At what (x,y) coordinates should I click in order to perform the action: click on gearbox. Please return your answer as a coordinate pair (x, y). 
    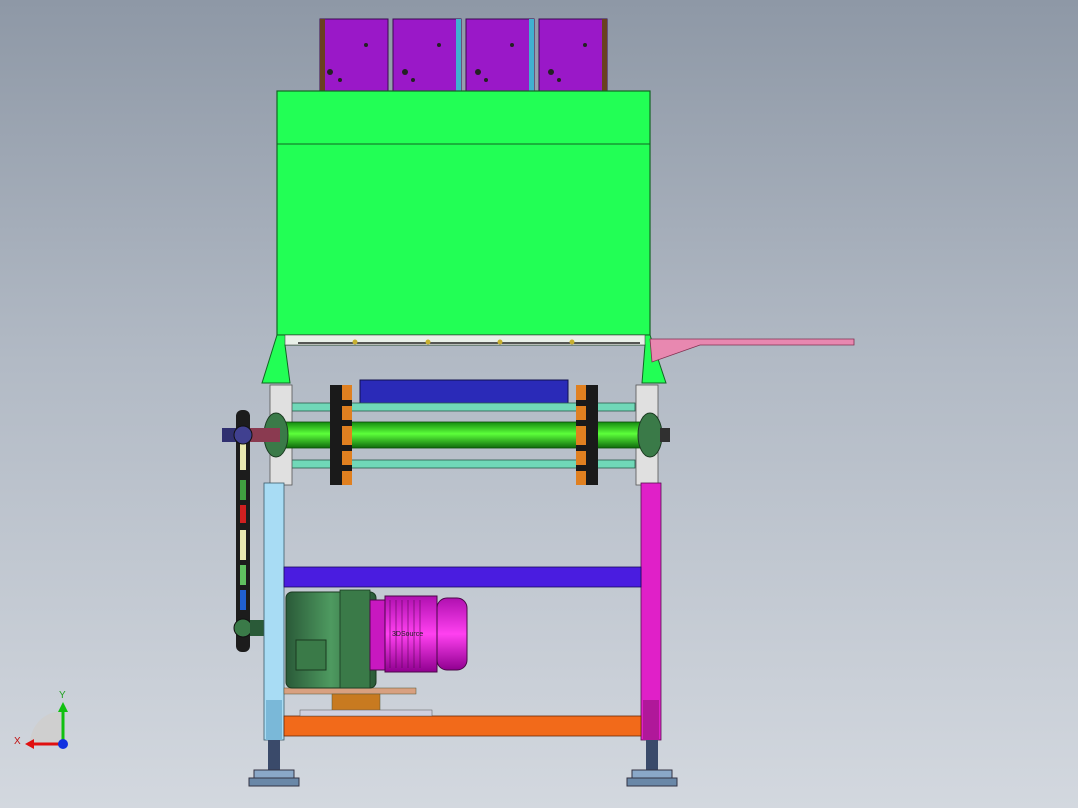
    Looking at the image, I should click on (331, 639).